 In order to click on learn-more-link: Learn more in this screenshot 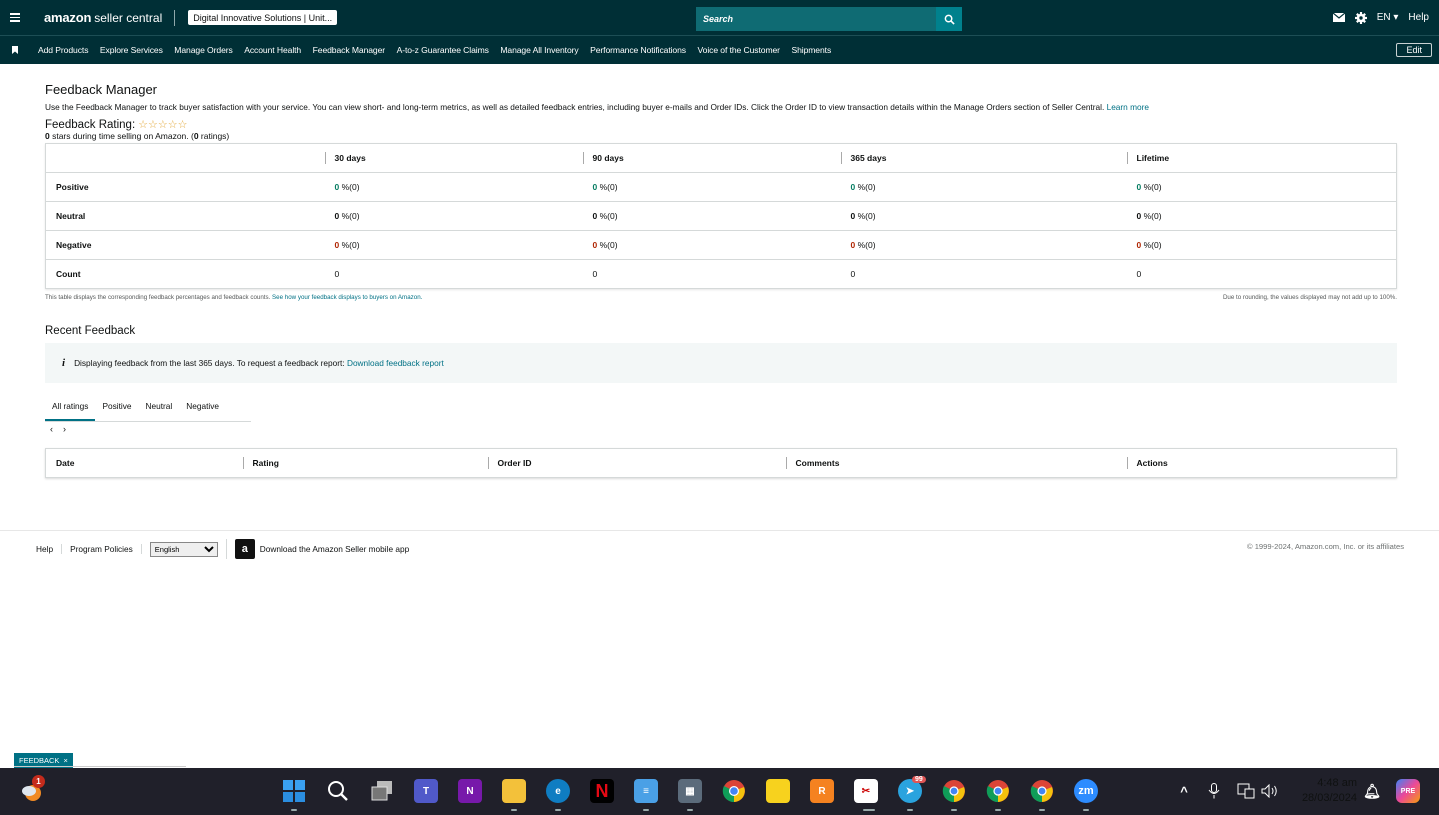, I will do `click(1128, 107)`.